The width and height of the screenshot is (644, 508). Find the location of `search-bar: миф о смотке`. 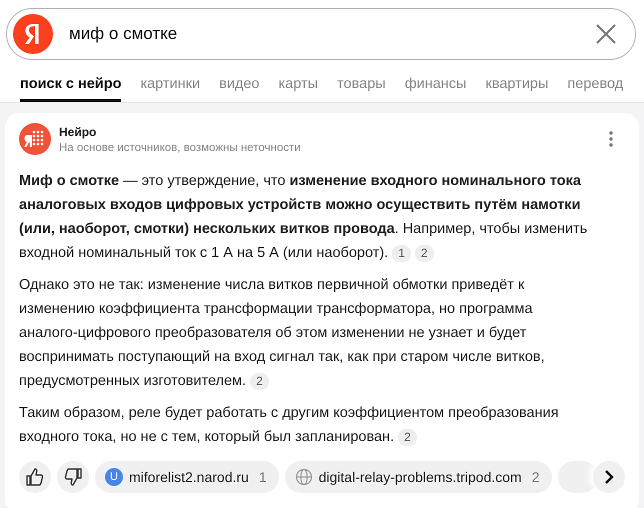

search-bar: миф о смотке is located at coordinates (321, 34).